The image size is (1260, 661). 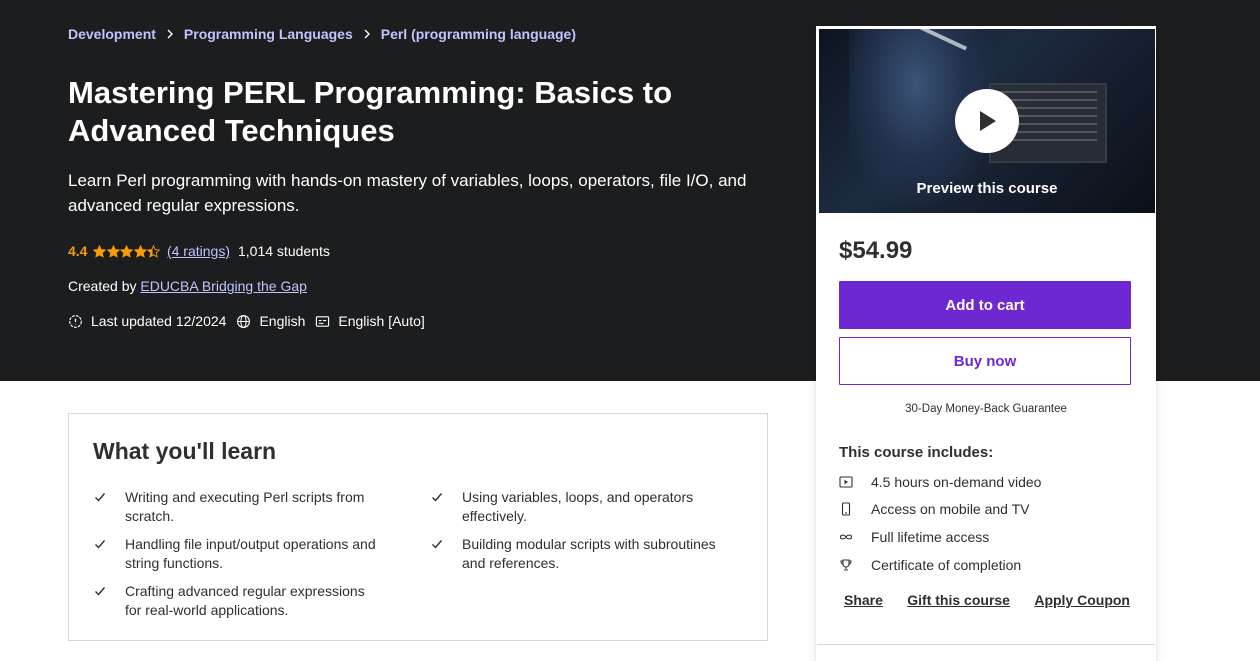 I want to click on rating-row: 4.4 (4 ratings) 1,014 students, so click(x=199, y=251).